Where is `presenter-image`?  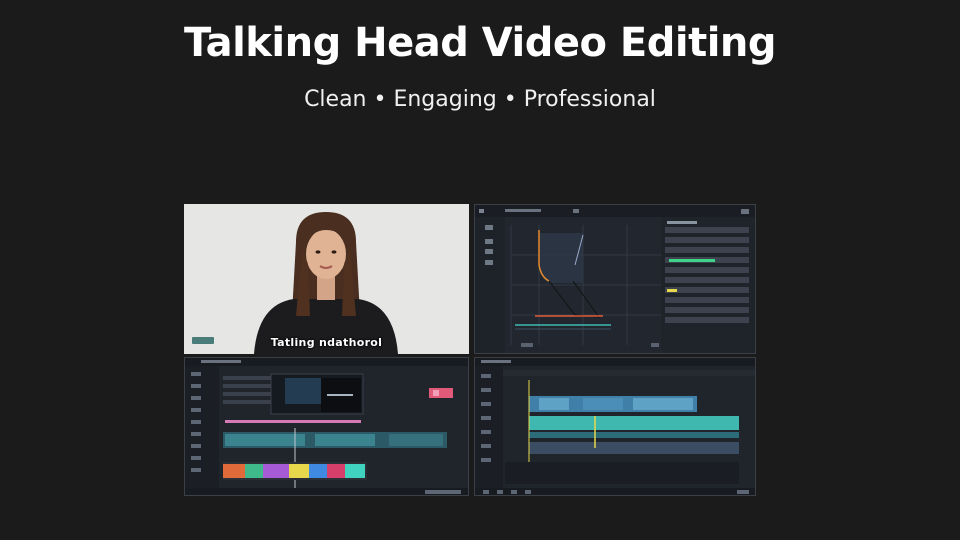 presenter-image is located at coordinates (326, 279).